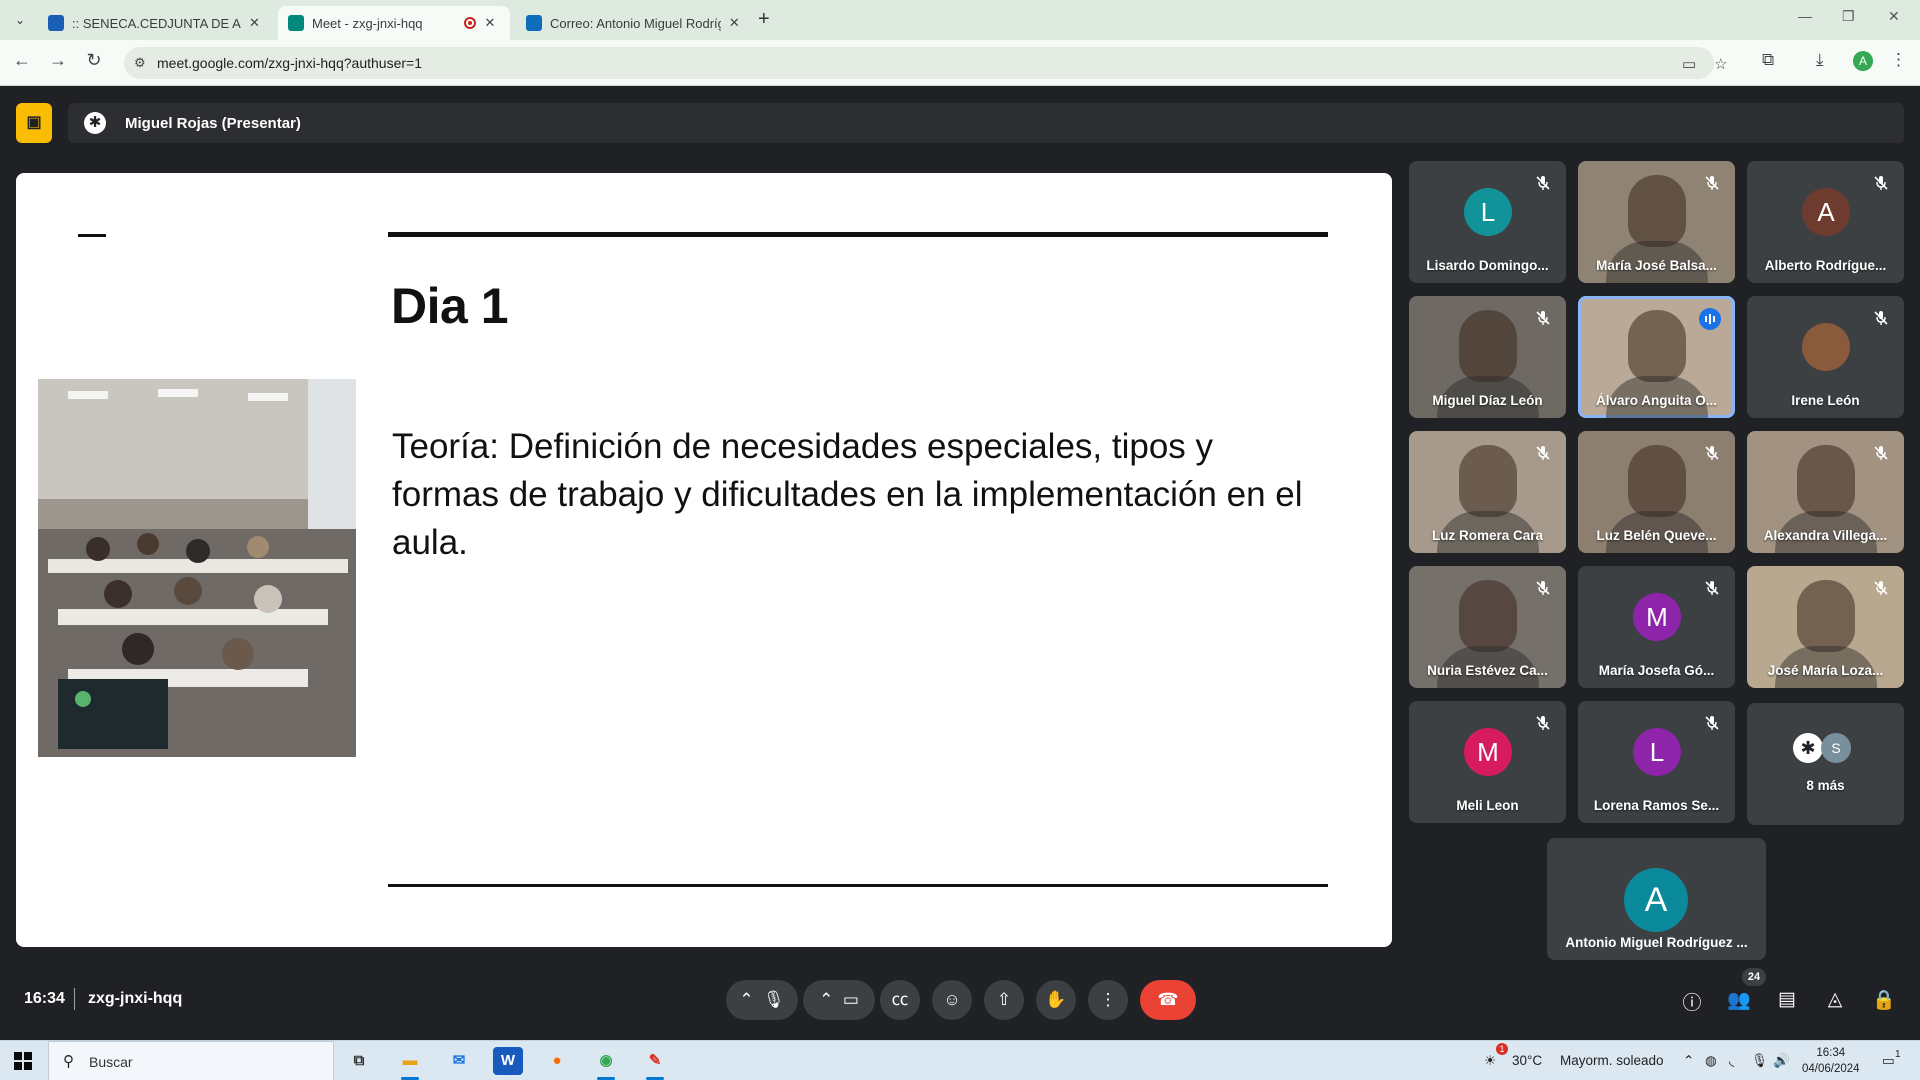  I want to click on self-avatar: A, so click(1656, 900).